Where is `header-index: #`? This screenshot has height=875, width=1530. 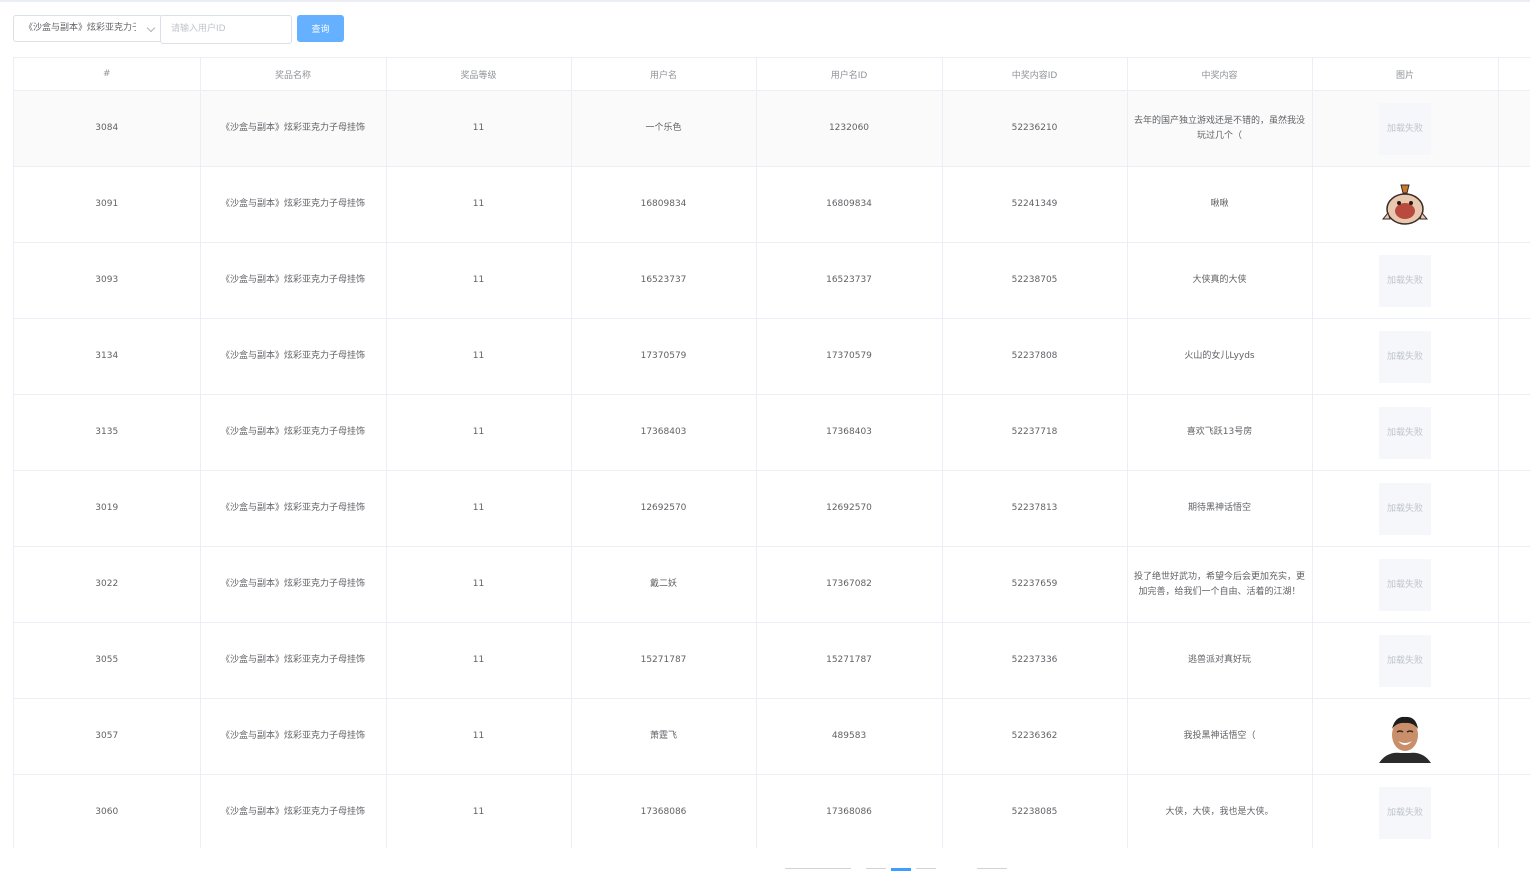
header-index: # is located at coordinates (107, 74).